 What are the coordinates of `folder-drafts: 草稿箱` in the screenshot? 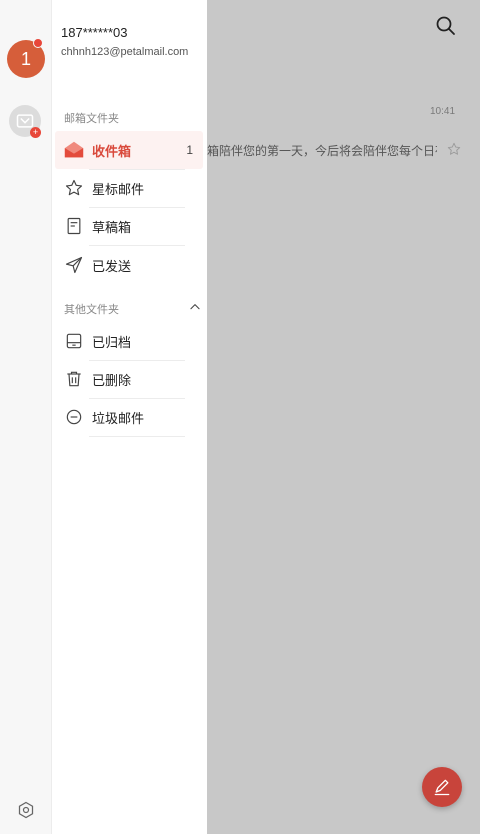 It's located at (129, 226).